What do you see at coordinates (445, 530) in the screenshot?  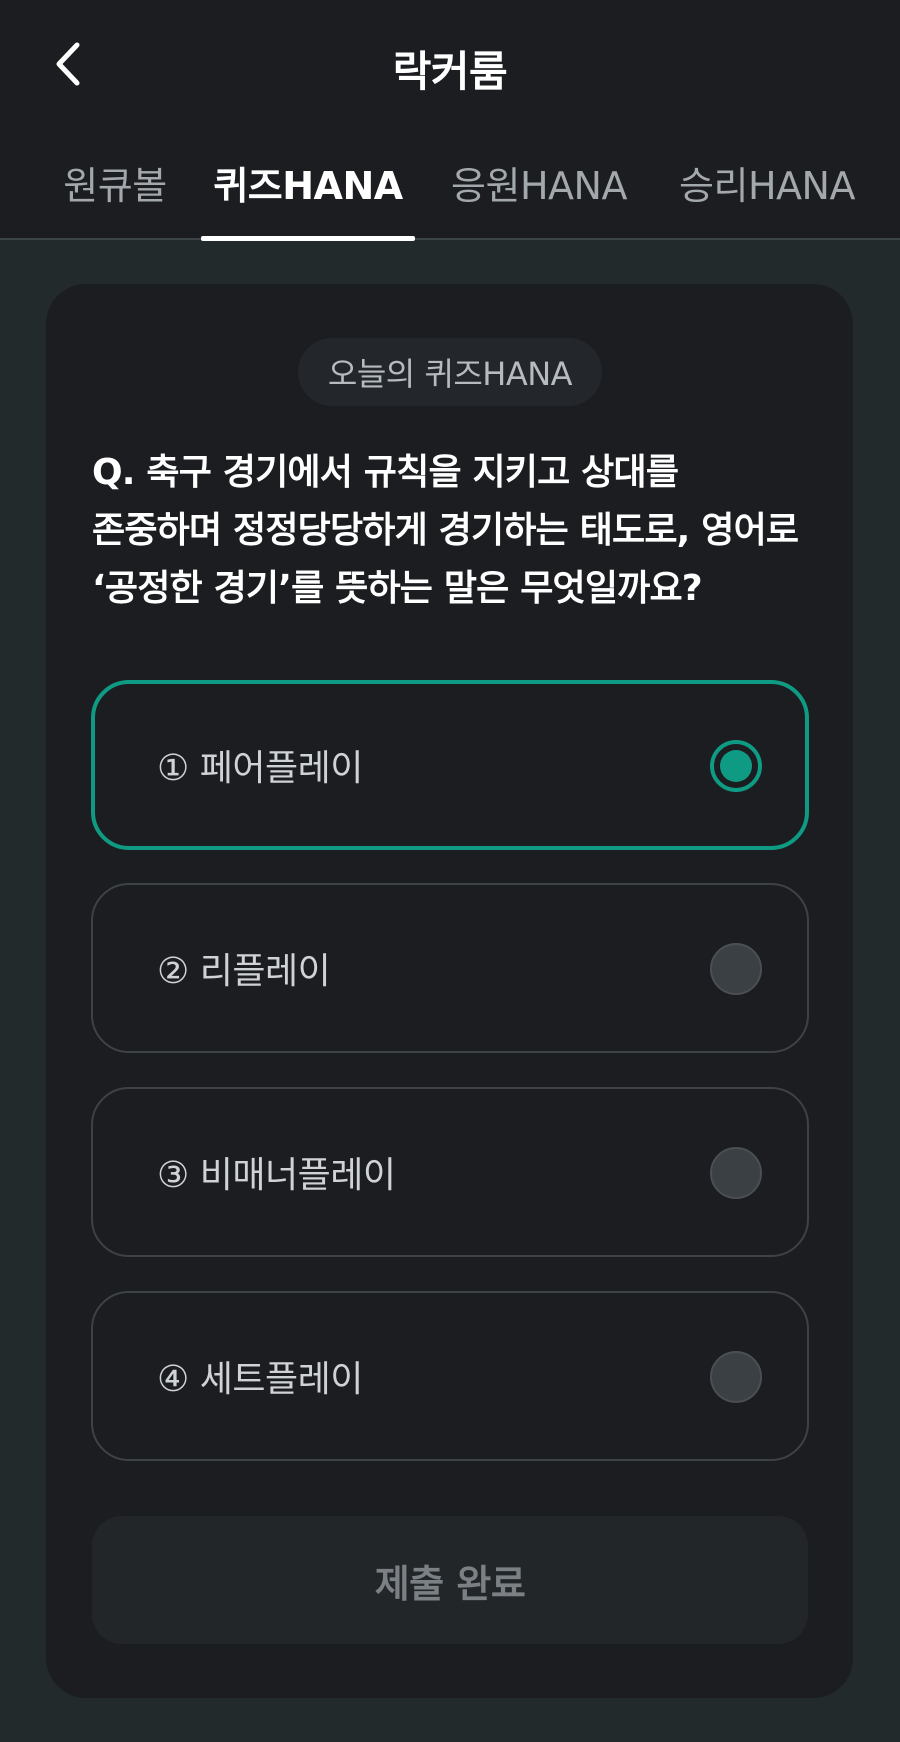 I see `question-line: 존중하며 정정당당하게 경기하는 태도로, 영어로` at bounding box center [445, 530].